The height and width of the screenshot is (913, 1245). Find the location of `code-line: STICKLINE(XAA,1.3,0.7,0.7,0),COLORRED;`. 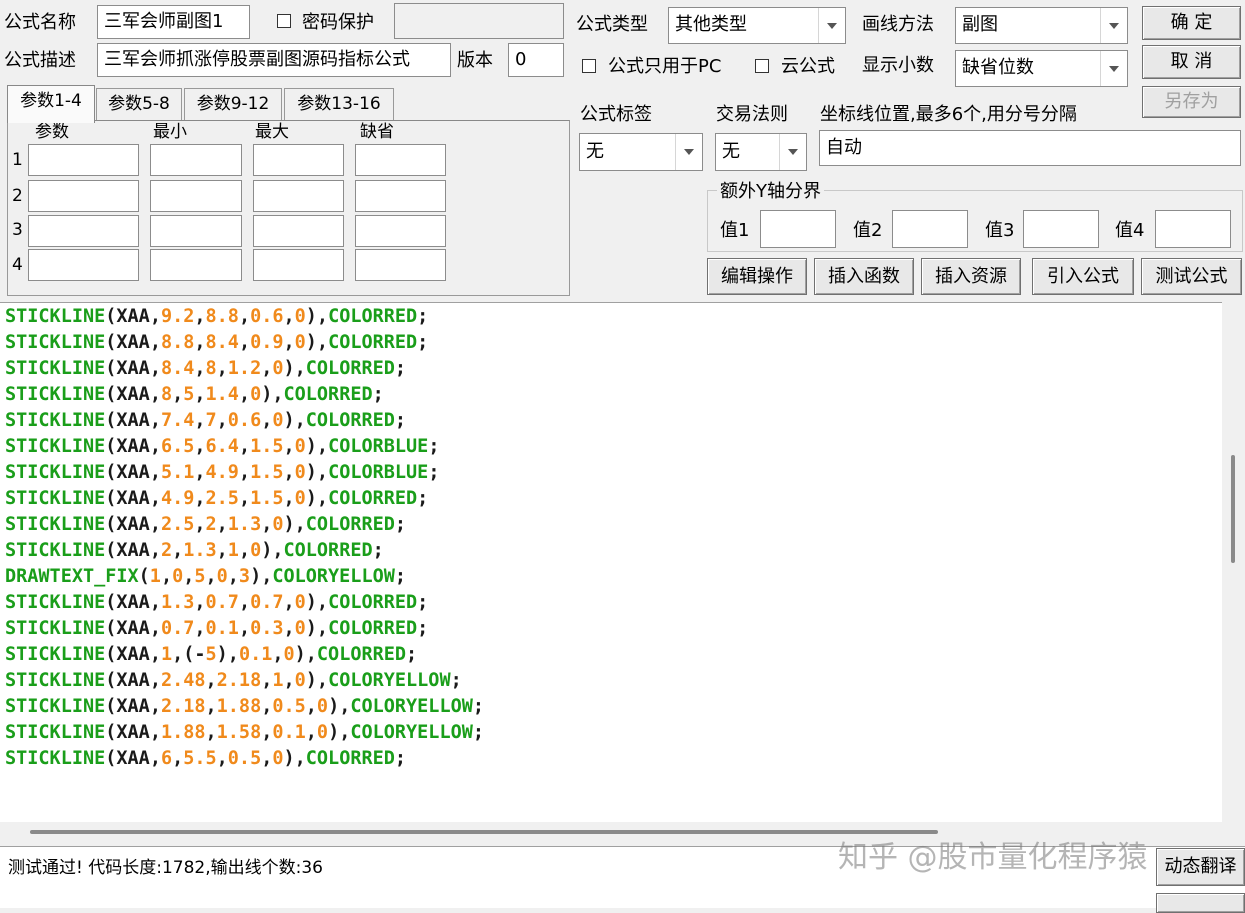

code-line: STICKLINE(XAA,1.3,0.7,0.7,0),COLORRED; is located at coordinates (244, 603).